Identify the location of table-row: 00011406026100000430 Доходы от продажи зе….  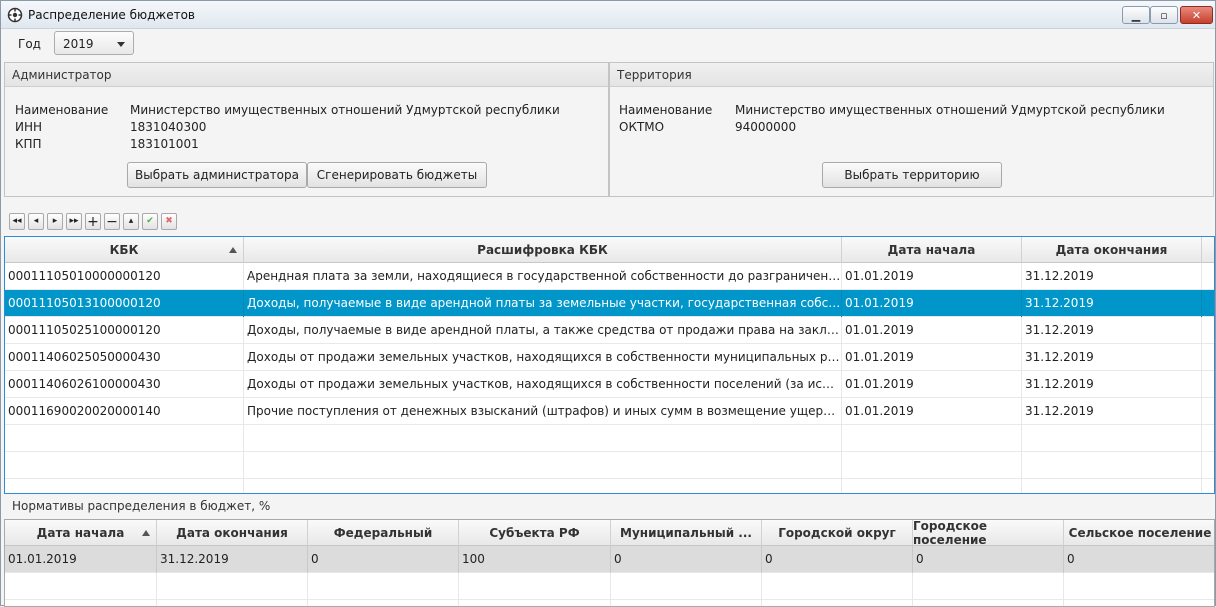
(609, 384).